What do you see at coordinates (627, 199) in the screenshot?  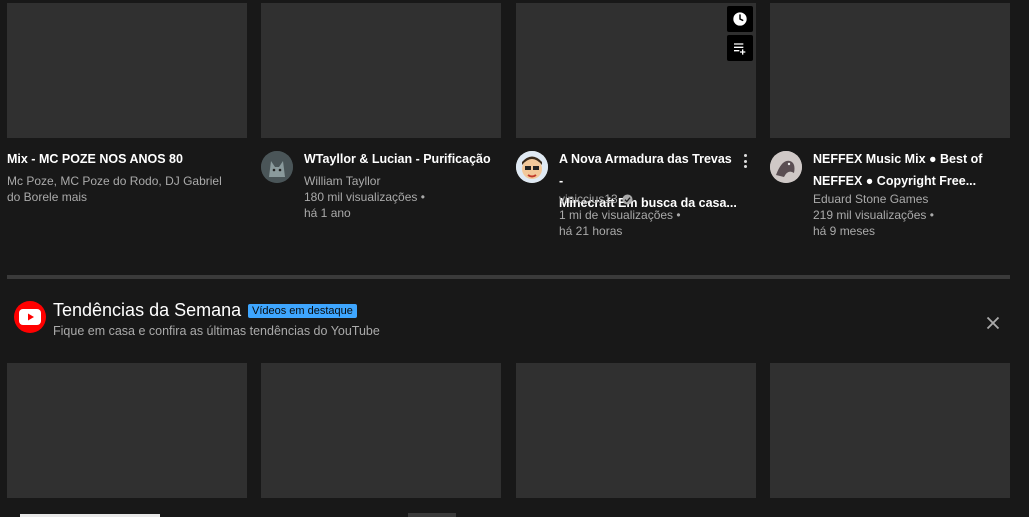 I see `verified-check-icon` at bounding box center [627, 199].